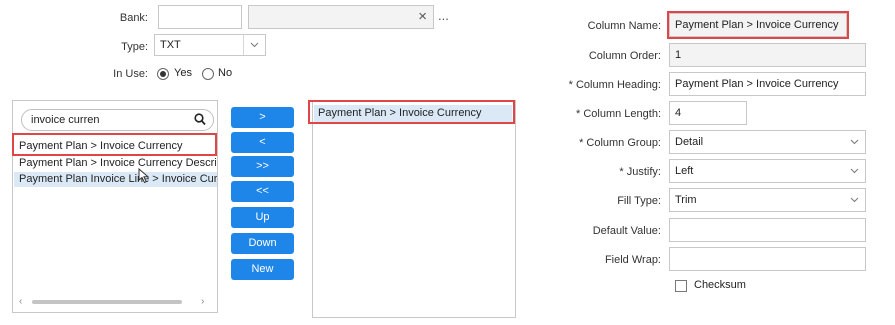  Describe the element at coordinates (65, 120) in the screenshot. I see `search-input: invoice curren` at that location.